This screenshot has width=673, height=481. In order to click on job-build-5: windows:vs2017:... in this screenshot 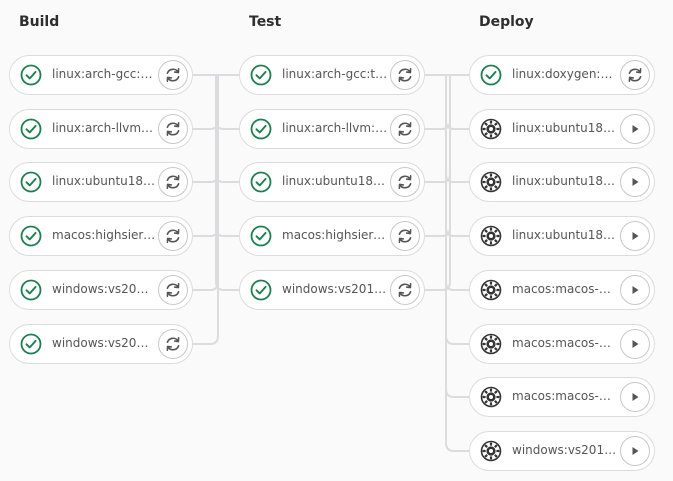, I will do `click(101, 290)`.